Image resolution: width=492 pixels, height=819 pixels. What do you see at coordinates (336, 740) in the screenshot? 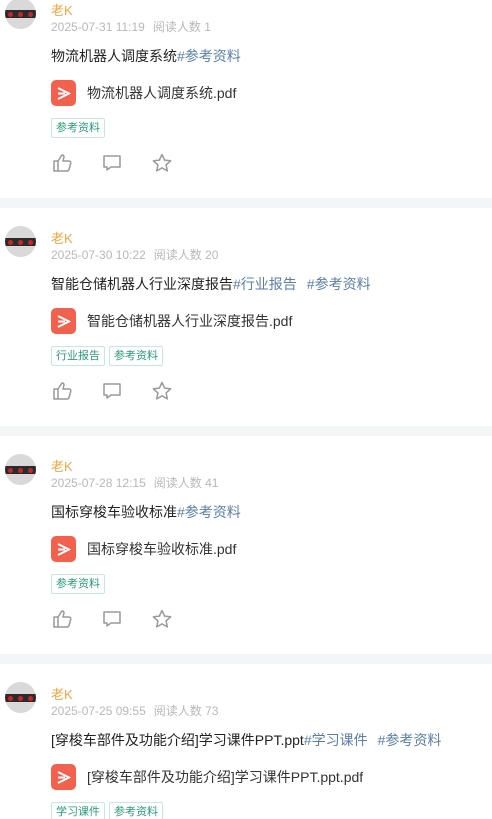
I see `hashtag-link: #学习课件` at bounding box center [336, 740].